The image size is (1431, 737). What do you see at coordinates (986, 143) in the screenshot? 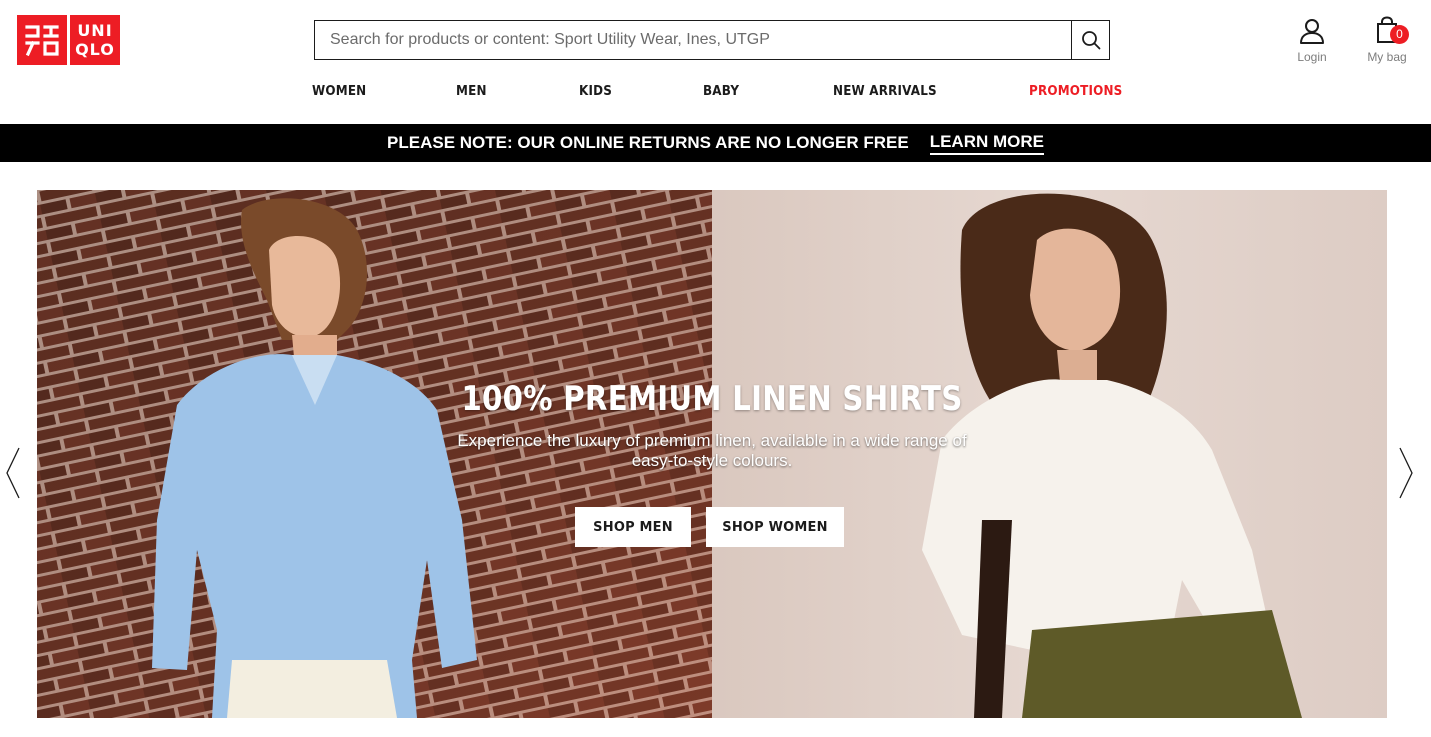
I see `learn-more-link: LEARN MORE` at bounding box center [986, 143].